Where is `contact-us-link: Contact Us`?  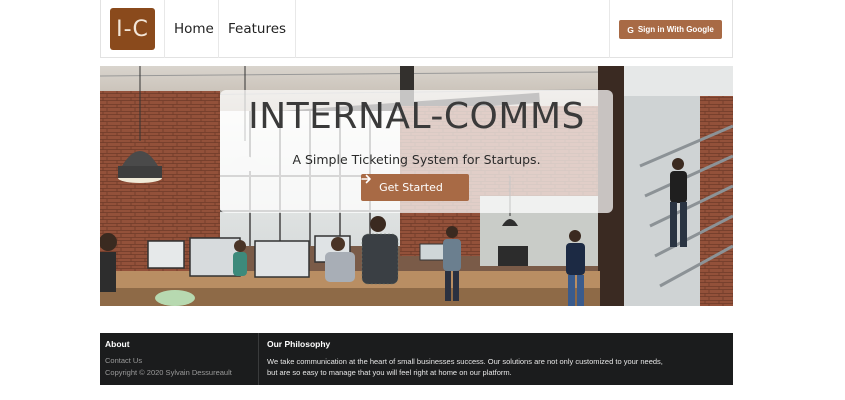
contact-us-link: Contact Us is located at coordinates (123, 360).